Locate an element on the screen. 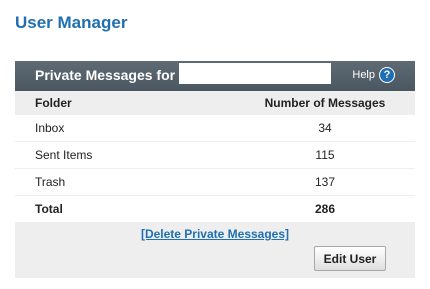 Image resolution: width=430 pixels, height=289 pixels. folder-cell: Sent Items is located at coordinates (125, 155).